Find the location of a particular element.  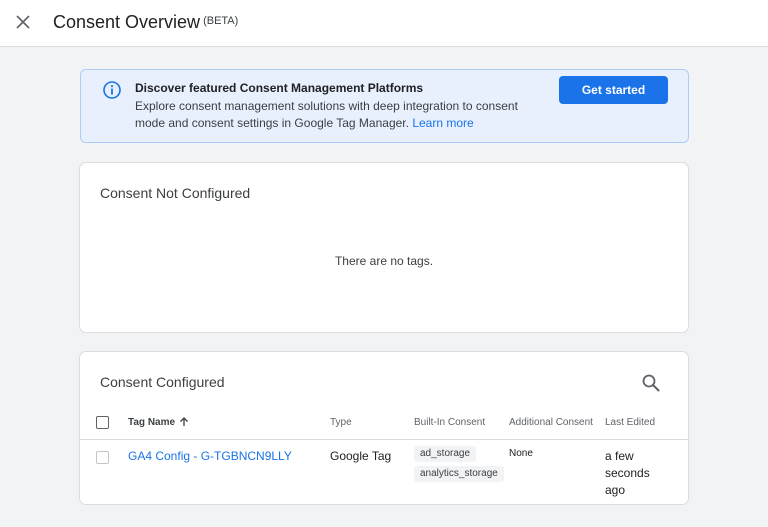

close-icon is located at coordinates (23, 22).